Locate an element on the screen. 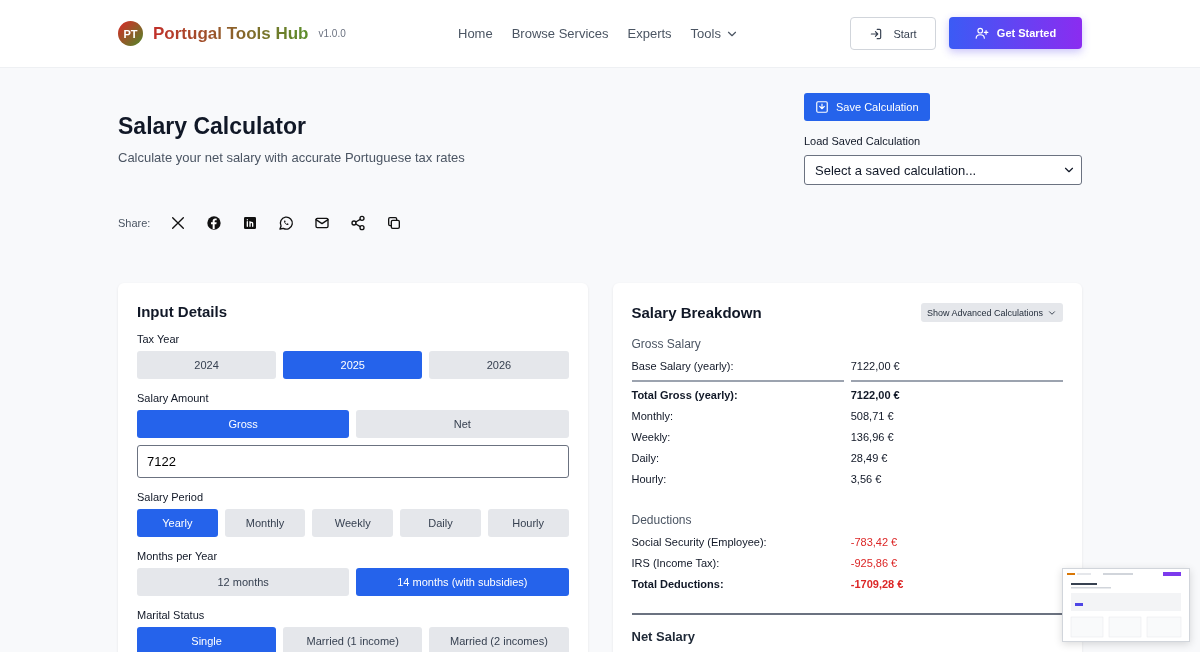 This screenshot has height=652, width=1200. get-started-button: Get Started is located at coordinates (1015, 33).